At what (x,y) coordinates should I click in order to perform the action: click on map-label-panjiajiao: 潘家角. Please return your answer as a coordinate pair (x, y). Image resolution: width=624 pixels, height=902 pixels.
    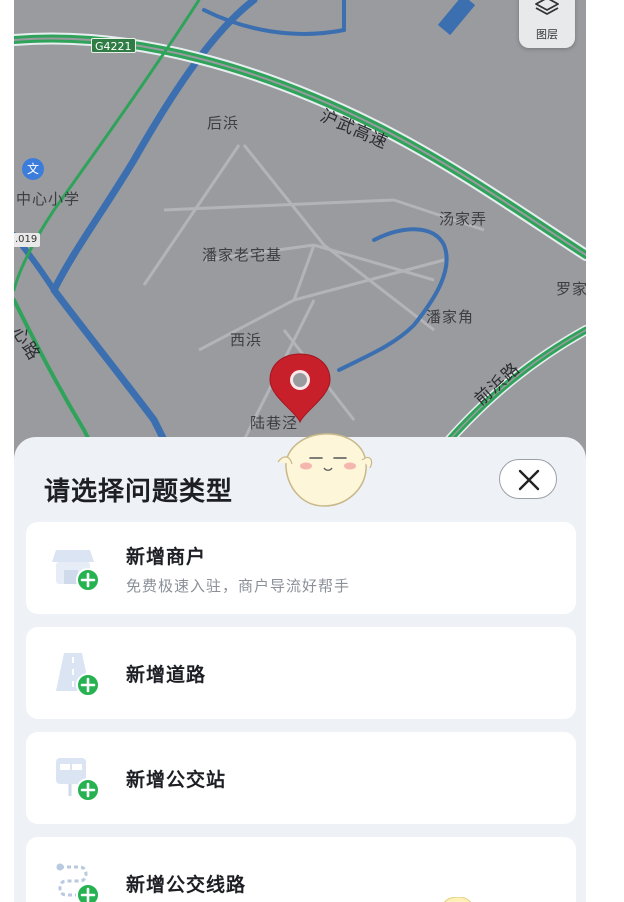
    Looking at the image, I should click on (450, 317).